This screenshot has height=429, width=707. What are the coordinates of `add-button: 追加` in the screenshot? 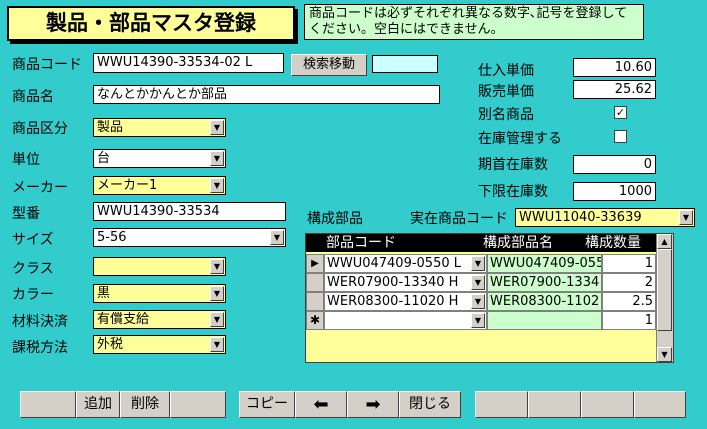 It's located at (98, 404).